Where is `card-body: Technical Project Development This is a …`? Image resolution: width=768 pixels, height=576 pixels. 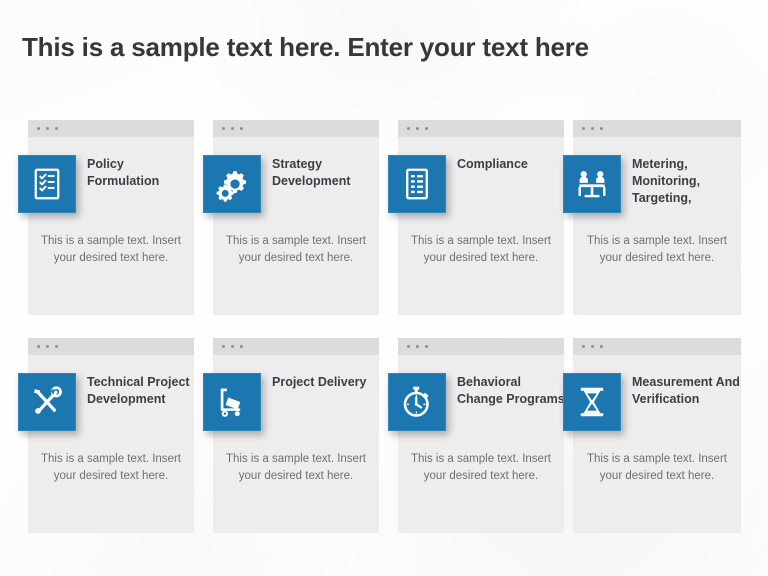
card-body: Technical Project Development This is a … is located at coordinates (106, 444).